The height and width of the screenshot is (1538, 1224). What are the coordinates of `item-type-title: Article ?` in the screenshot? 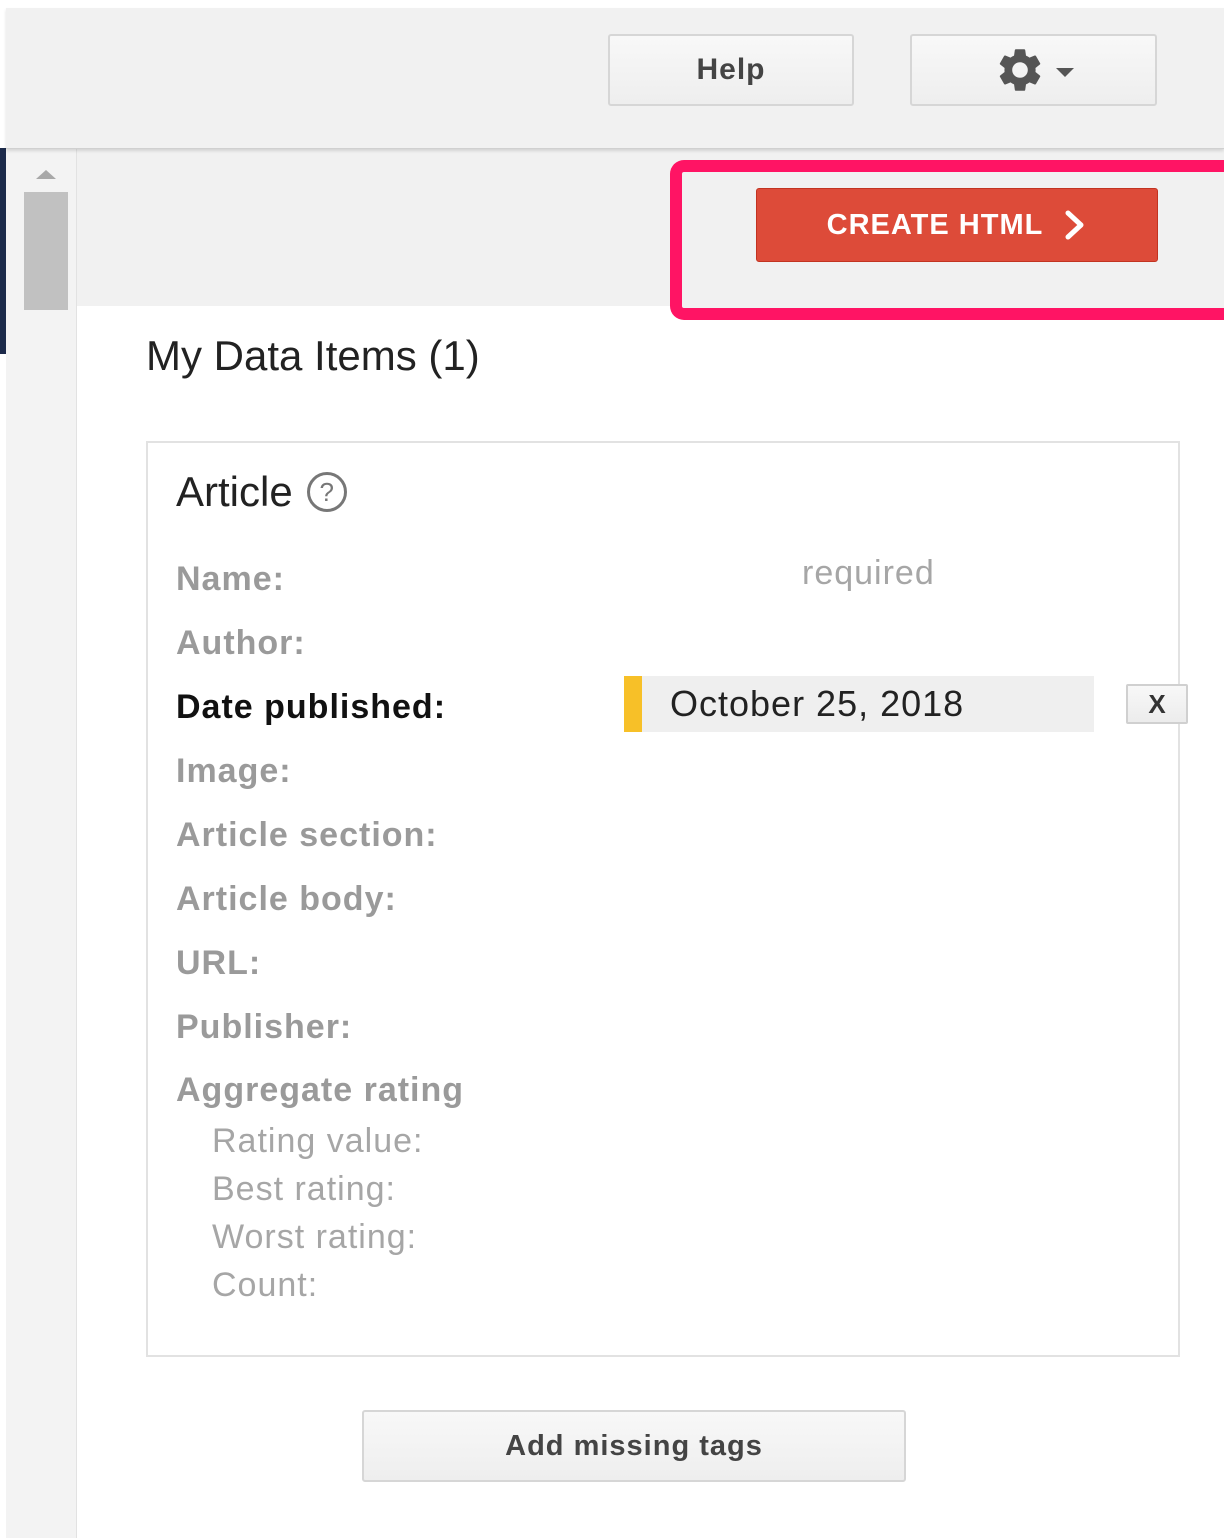 It's located at (261, 492).